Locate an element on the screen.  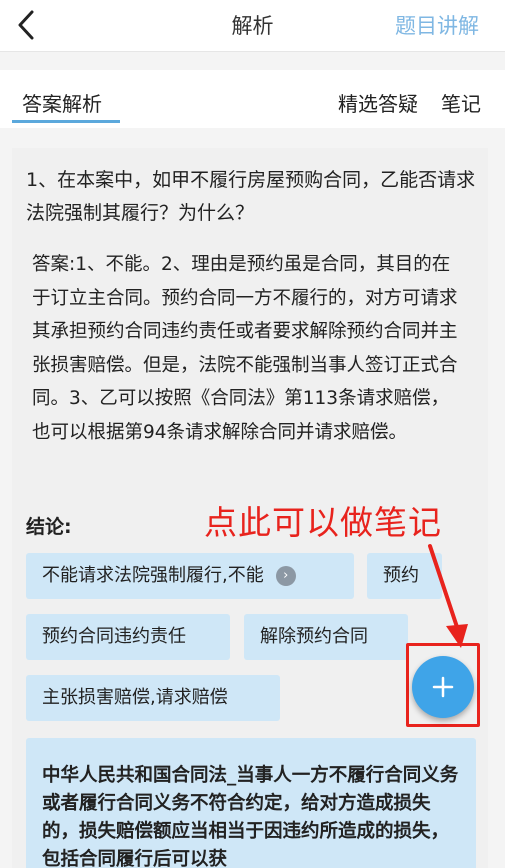
chip-label: 预约合同违约责任 is located at coordinates (114, 636).